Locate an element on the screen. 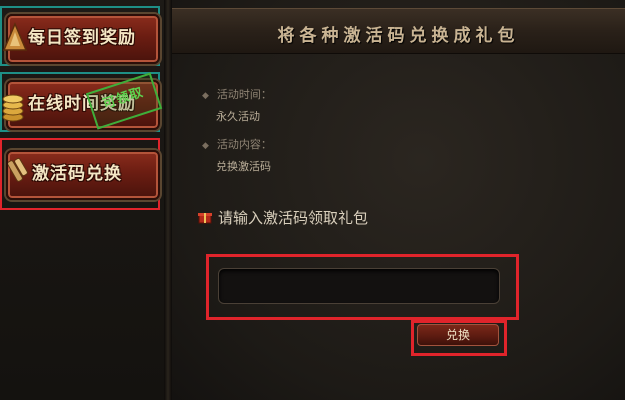  sidebar-item-label: 激活码兑换 is located at coordinates (77, 174).